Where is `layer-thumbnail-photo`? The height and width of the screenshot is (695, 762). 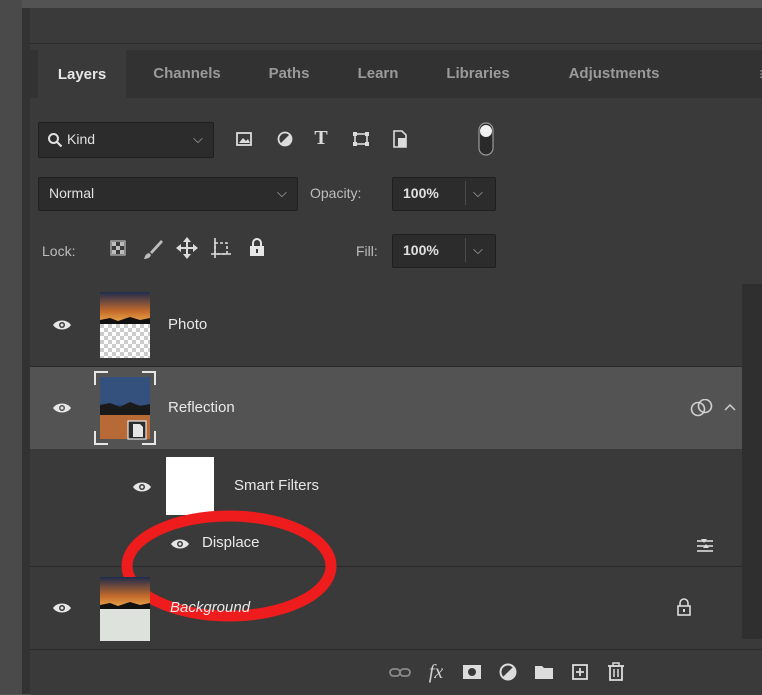
layer-thumbnail-photo is located at coordinates (125, 325).